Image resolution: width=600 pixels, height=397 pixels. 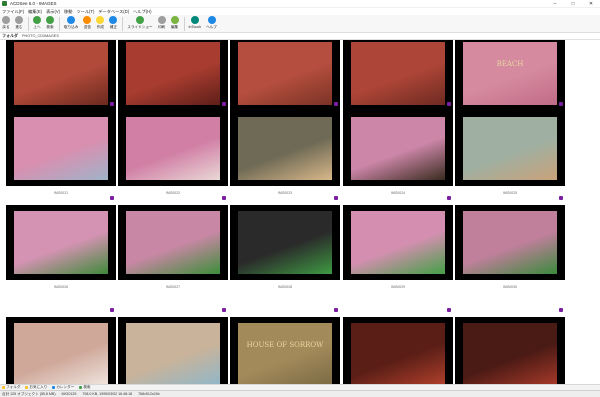 What do you see at coordinates (37, 27) in the screenshot?
I see `toolbar-label: 上へ` at bounding box center [37, 27].